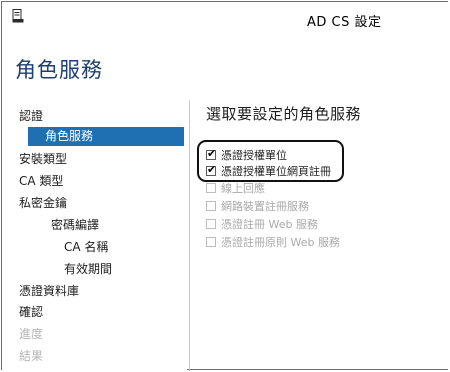  What do you see at coordinates (243, 188) in the screenshot?
I see `option-label: 線上回應` at bounding box center [243, 188].